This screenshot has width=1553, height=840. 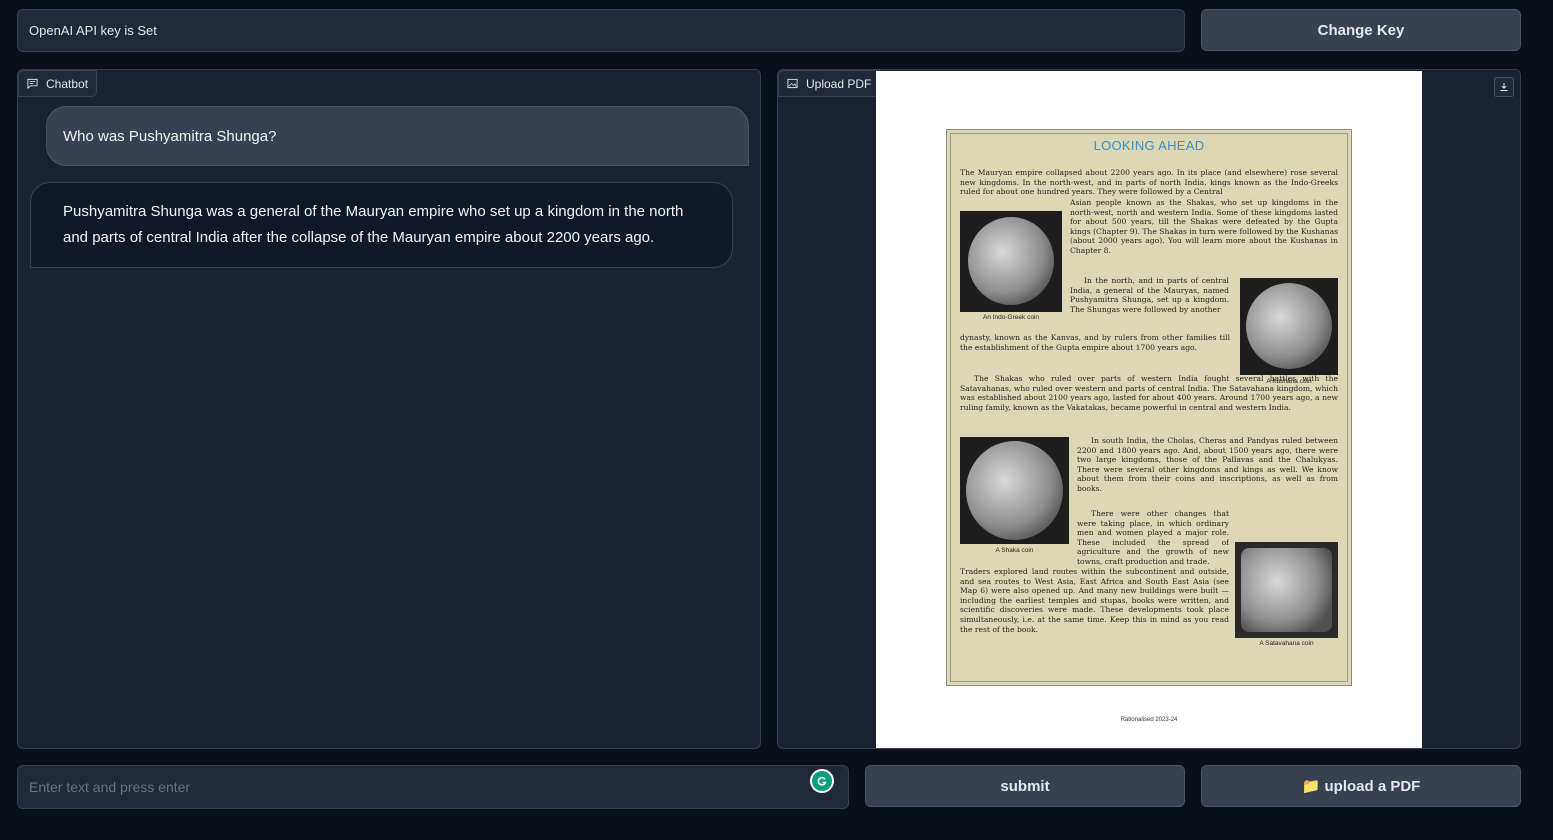 I want to click on upload-pdf-label: Upload PDF, so click(x=829, y=83).